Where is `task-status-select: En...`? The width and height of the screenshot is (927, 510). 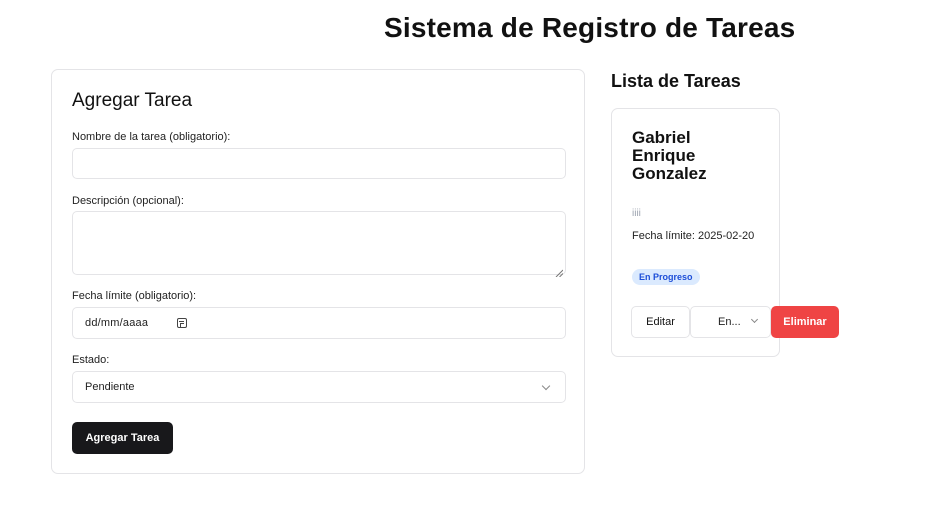 task-status-select: En... is located at coordinates (730, 322).